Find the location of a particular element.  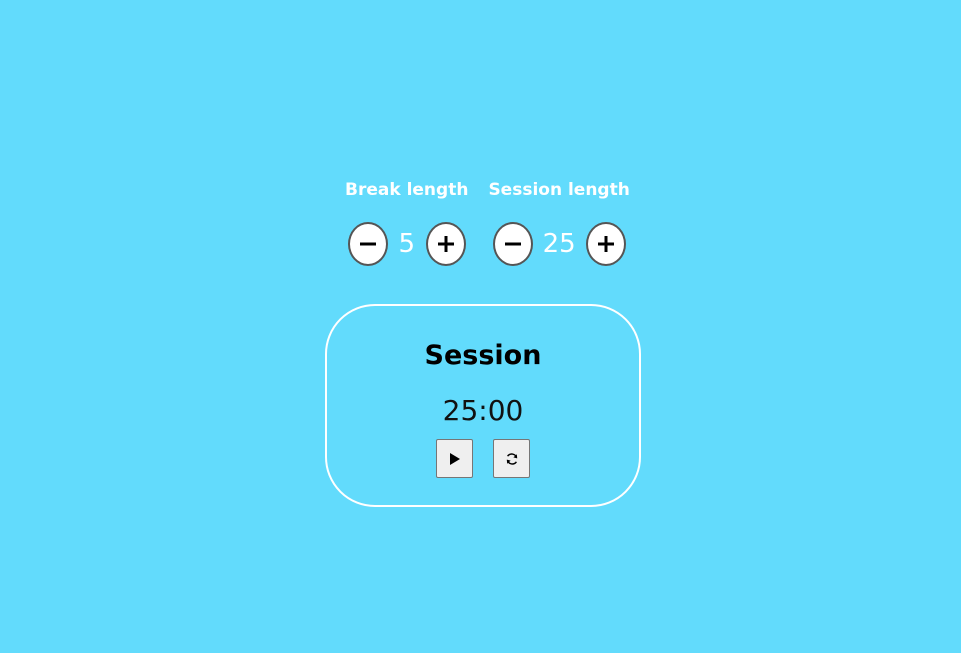

timer-label: Session is located at coordinates (483, 355).